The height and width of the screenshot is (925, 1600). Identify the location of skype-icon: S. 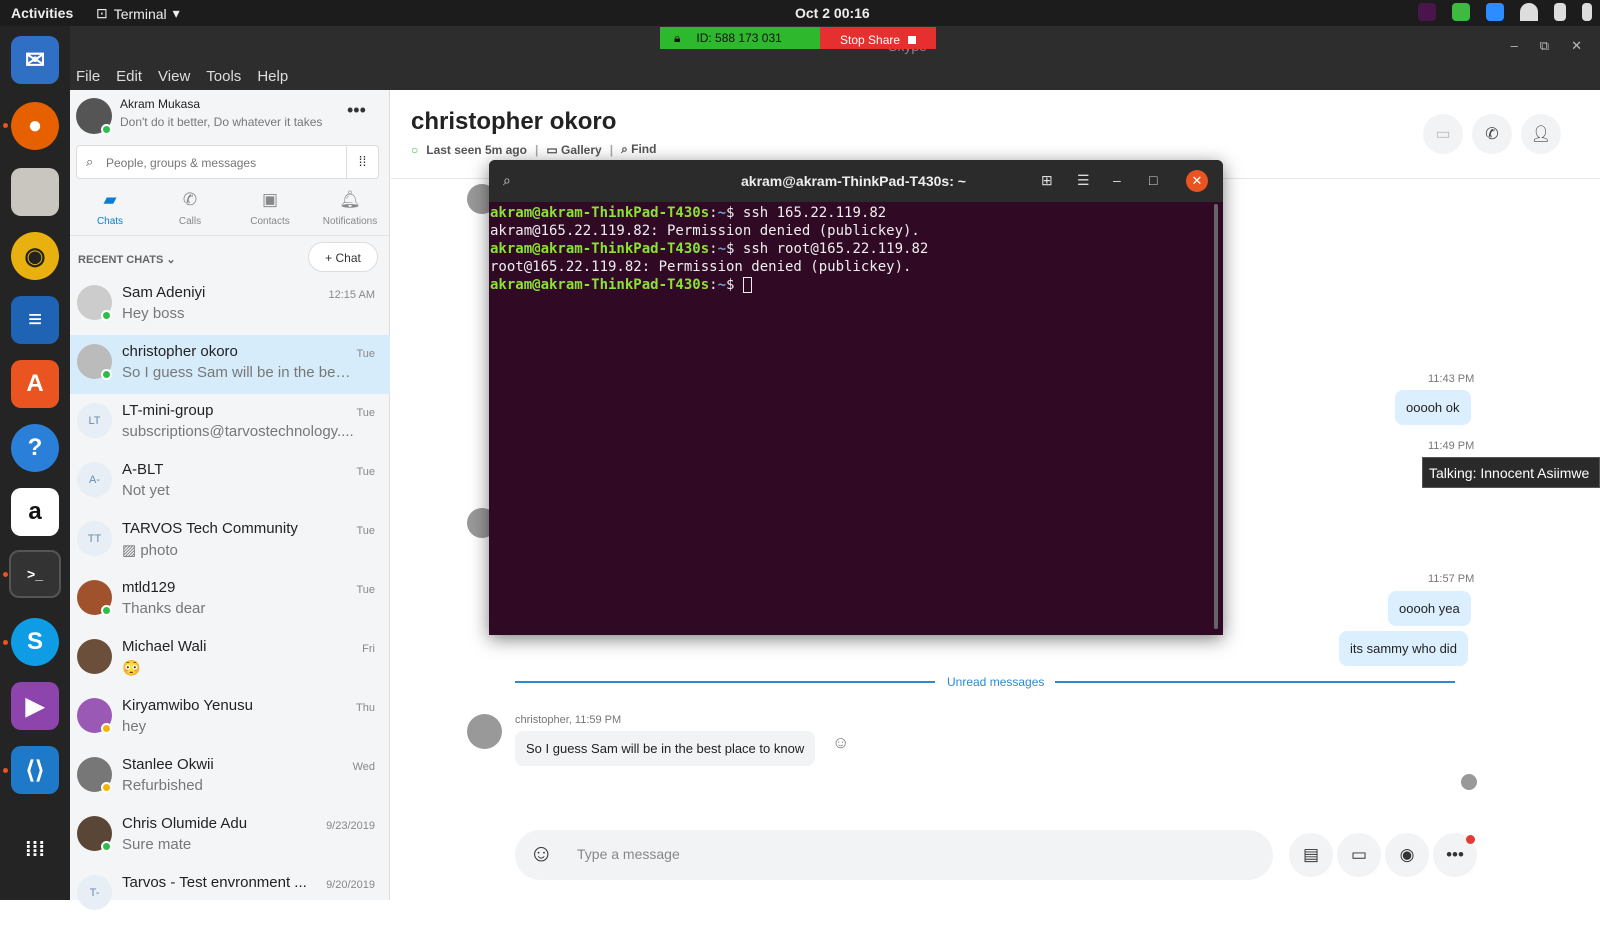
(35, 642).